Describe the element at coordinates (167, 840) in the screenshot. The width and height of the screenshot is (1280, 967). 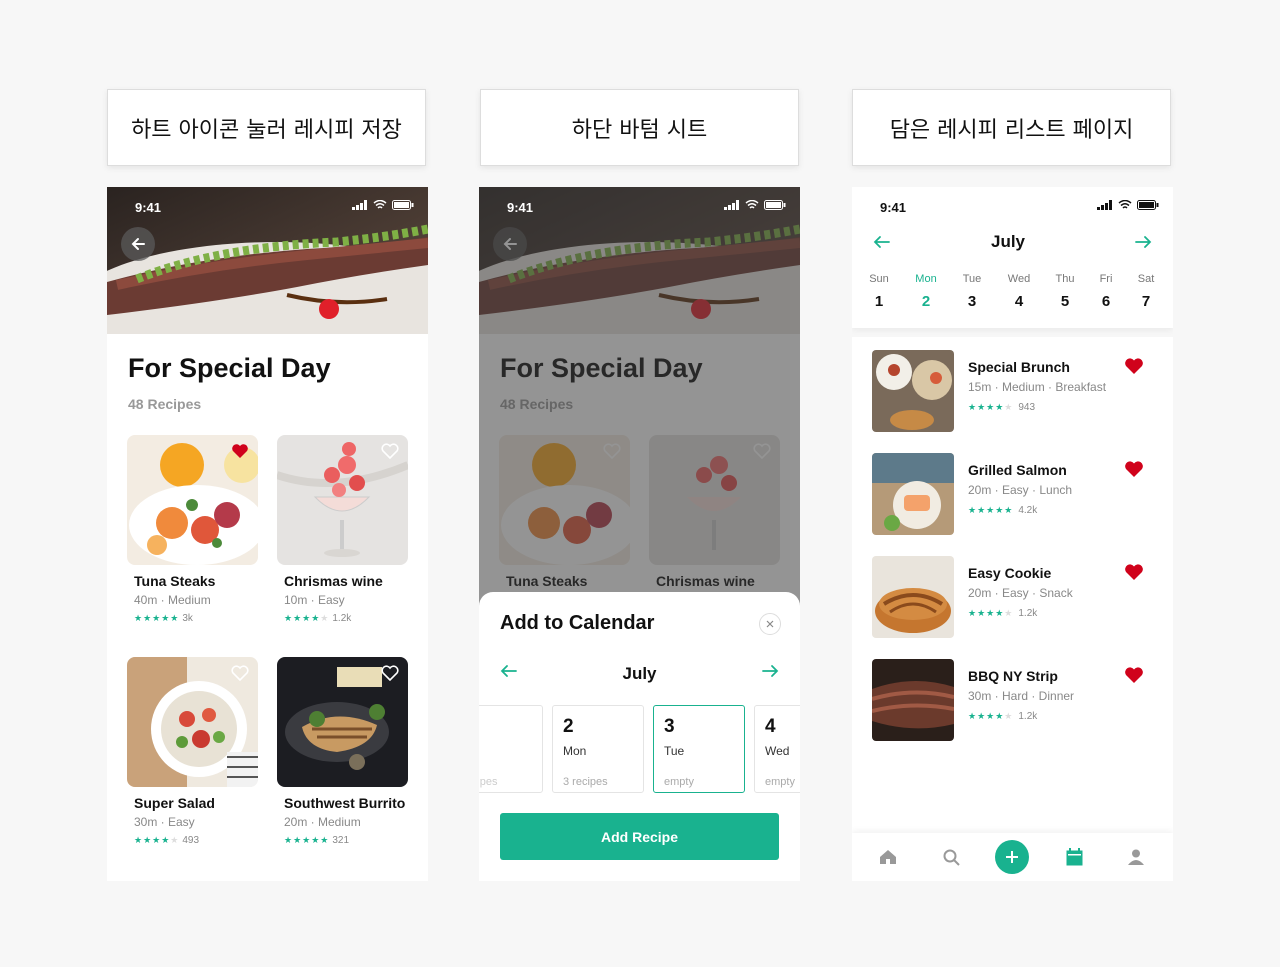
I see `rating-stars: ★★★★★ 493` at that location.